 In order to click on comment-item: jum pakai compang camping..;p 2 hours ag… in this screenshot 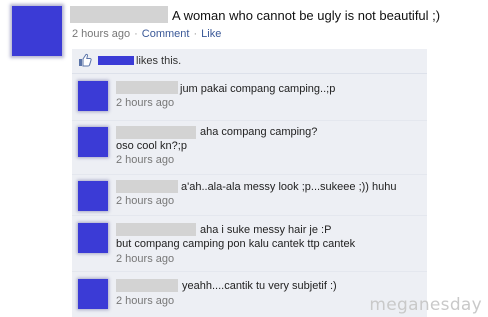, I will do `click(249, 98)`.